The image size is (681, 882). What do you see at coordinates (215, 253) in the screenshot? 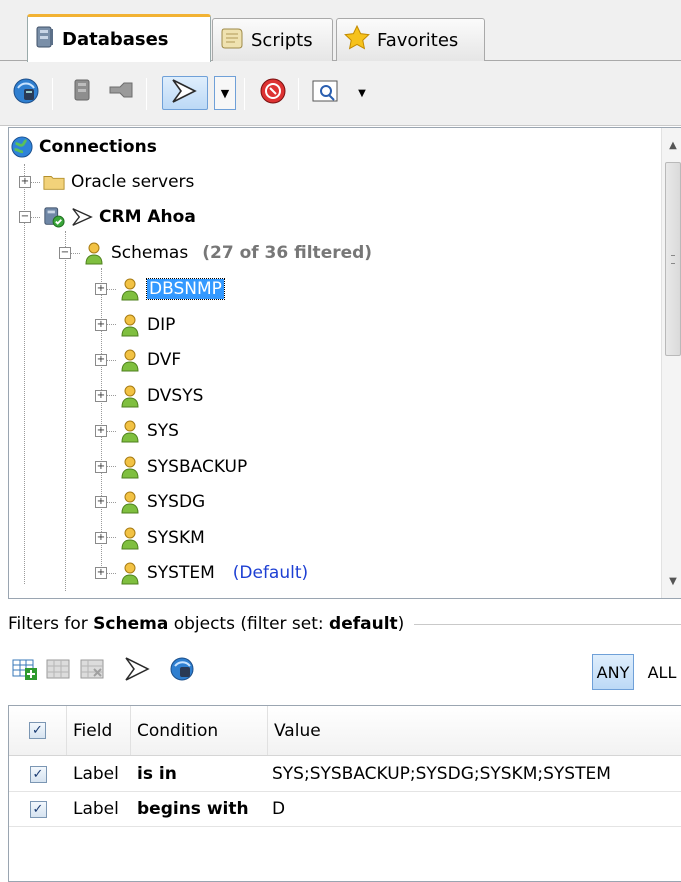
I see `tree-item-schemas: − Schemas (27 of 36 filtered)` at bounding box center [215, 253].